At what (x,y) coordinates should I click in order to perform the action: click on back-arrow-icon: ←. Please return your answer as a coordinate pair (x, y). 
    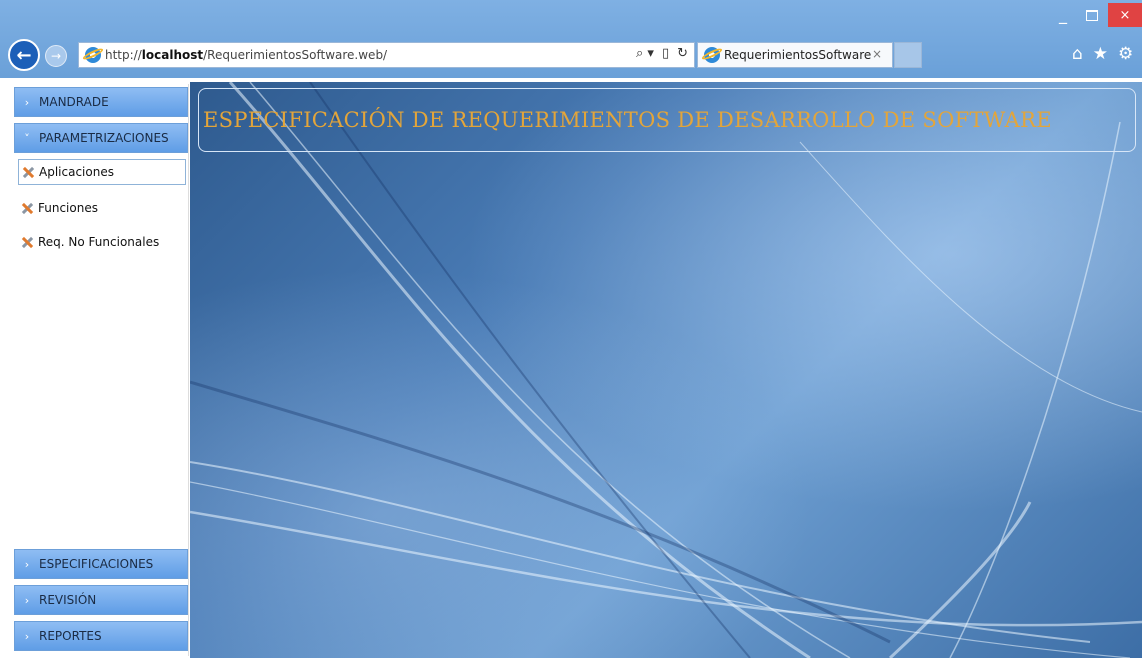
    Looking at the image, I should click on (24, 55).